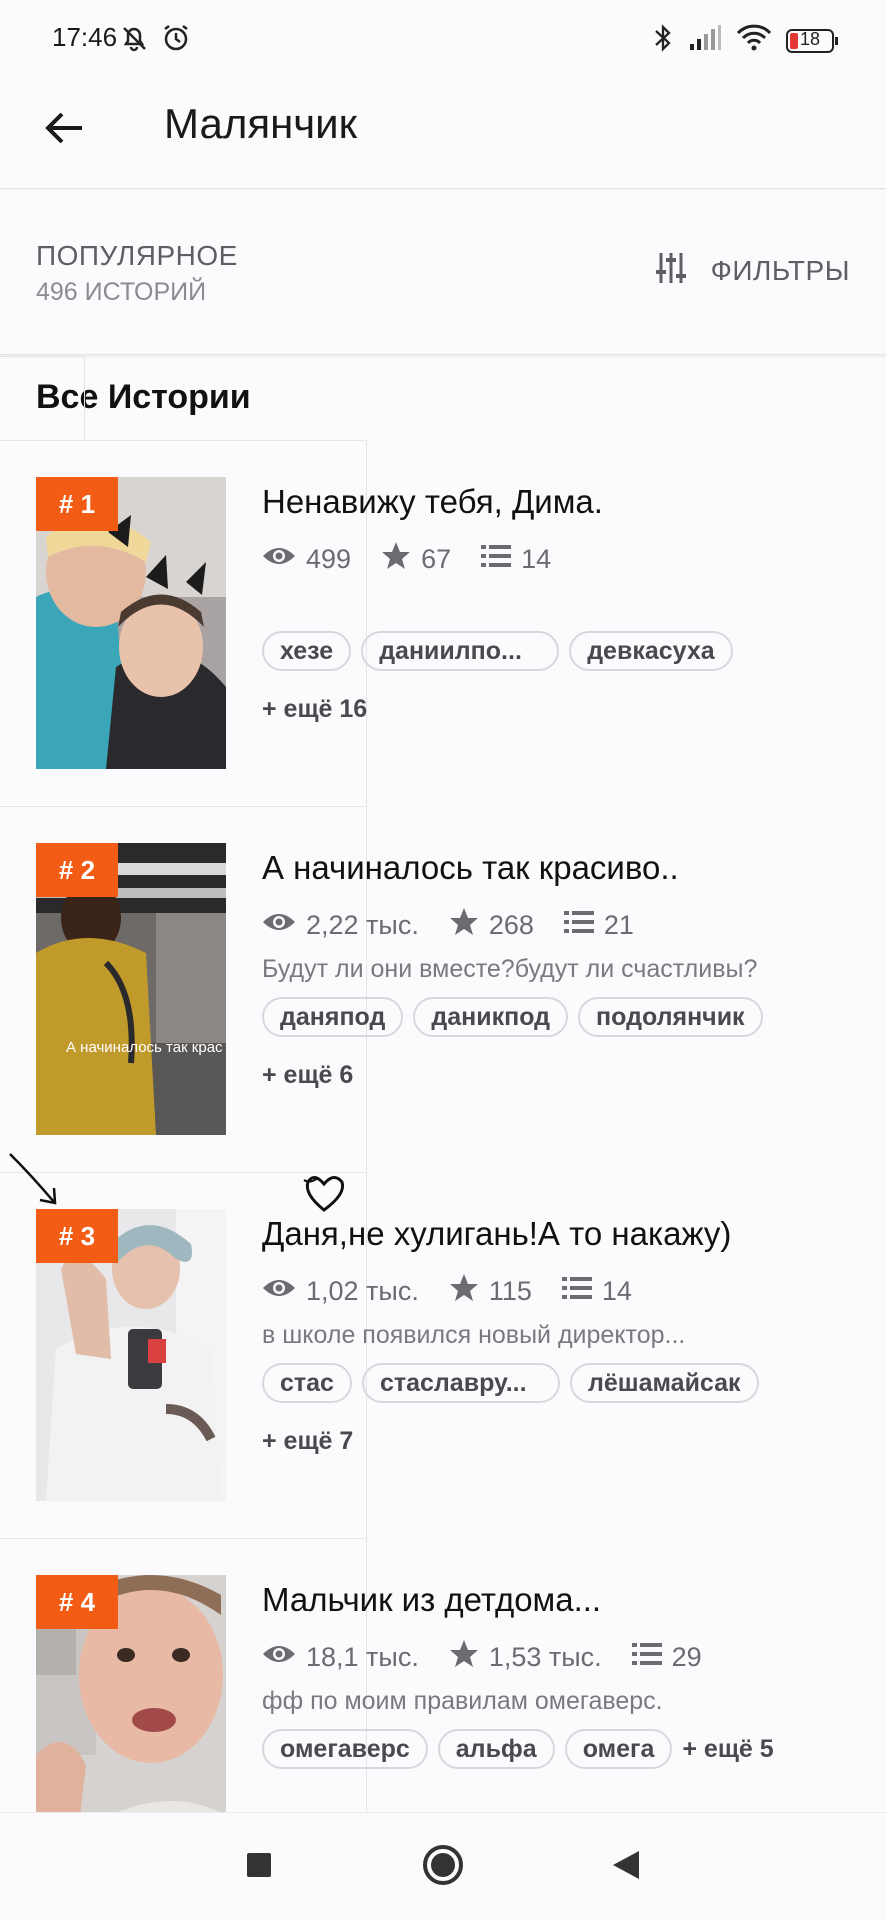  What do you see at coordinates (727, 1749) in the screenshot?
I see `more-tags-link: + ещё 5` at bounding box center [727, 1749].